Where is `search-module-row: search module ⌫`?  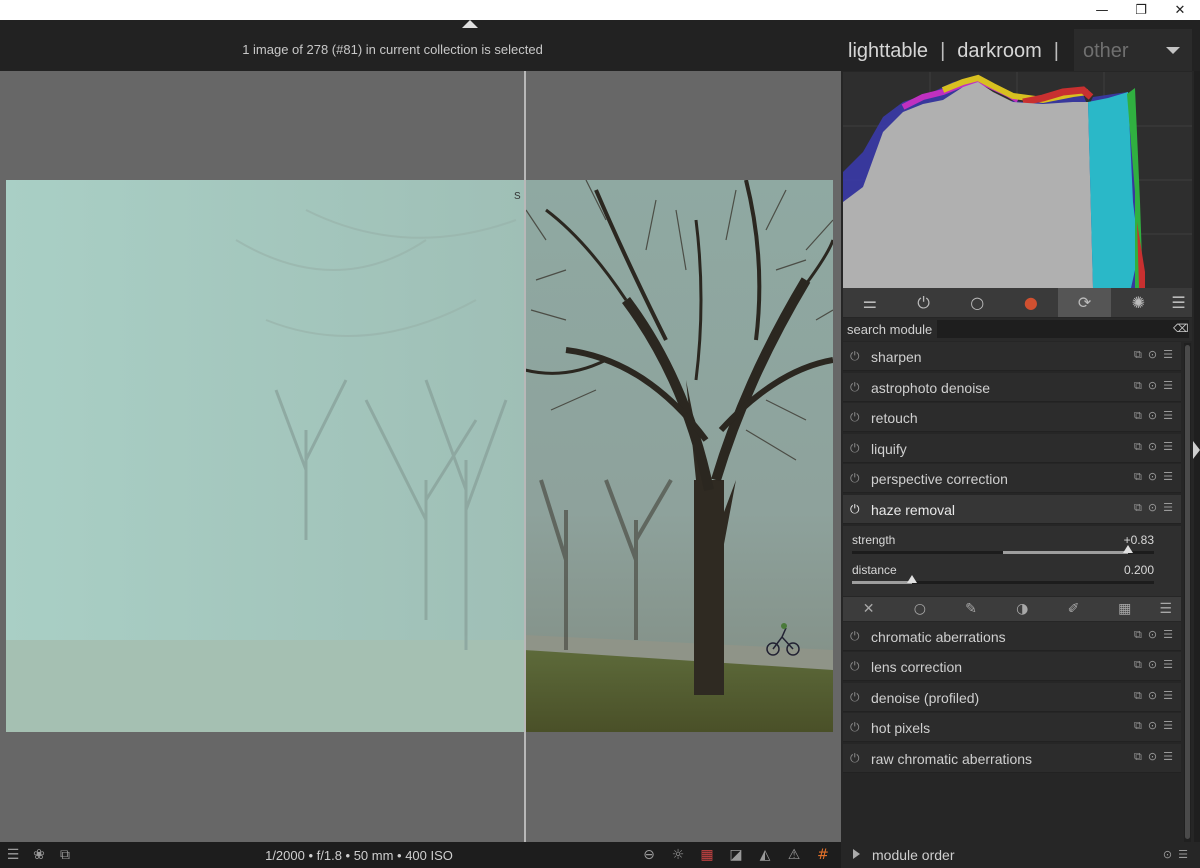
search-module-row: search module ⌫ is located at coordinates (1017, 329).